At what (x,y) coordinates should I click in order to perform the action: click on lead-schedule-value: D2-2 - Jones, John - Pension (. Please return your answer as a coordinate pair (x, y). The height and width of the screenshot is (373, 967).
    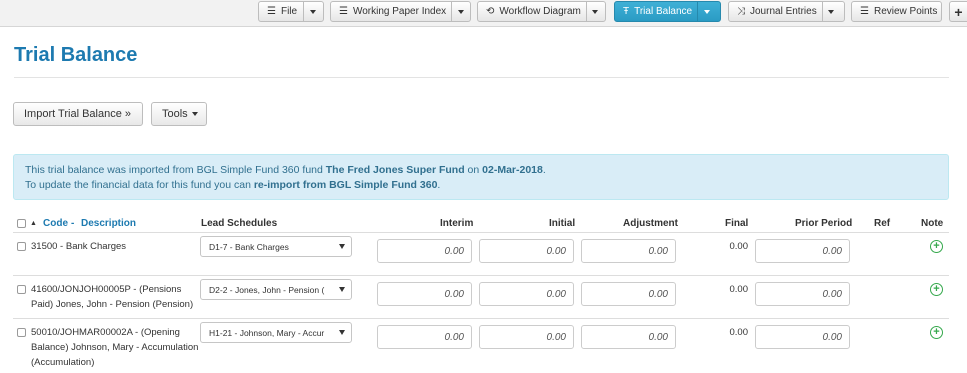
    Looking at the image, I should click on (267, 289).